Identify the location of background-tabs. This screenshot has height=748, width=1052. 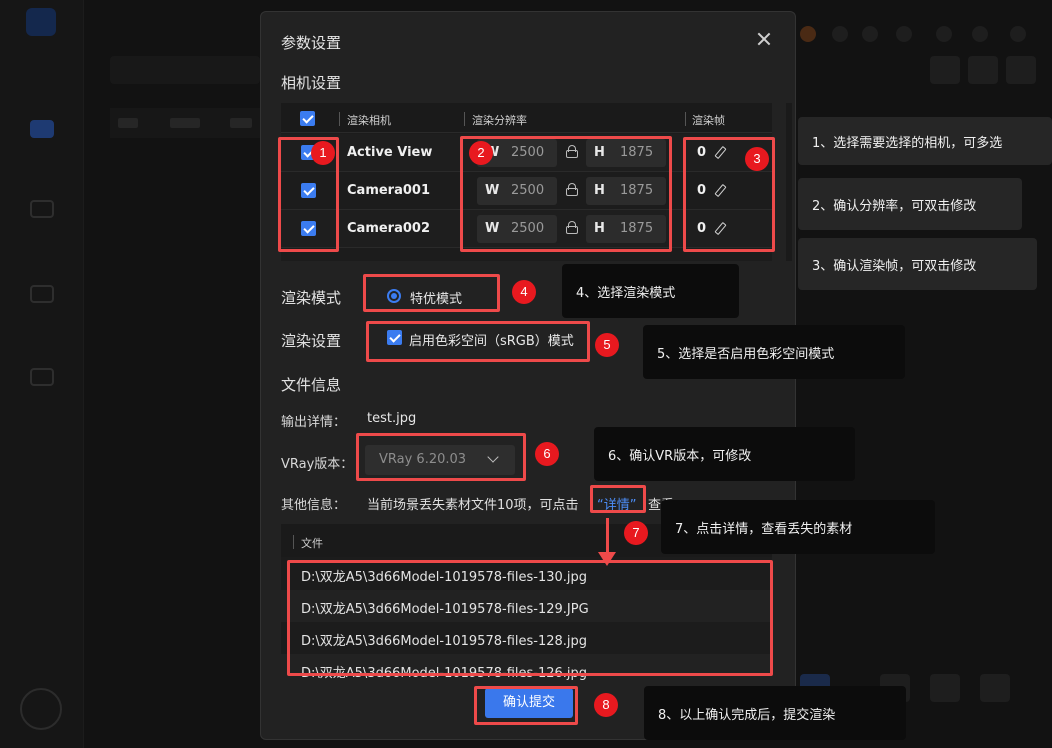
(185, 123).